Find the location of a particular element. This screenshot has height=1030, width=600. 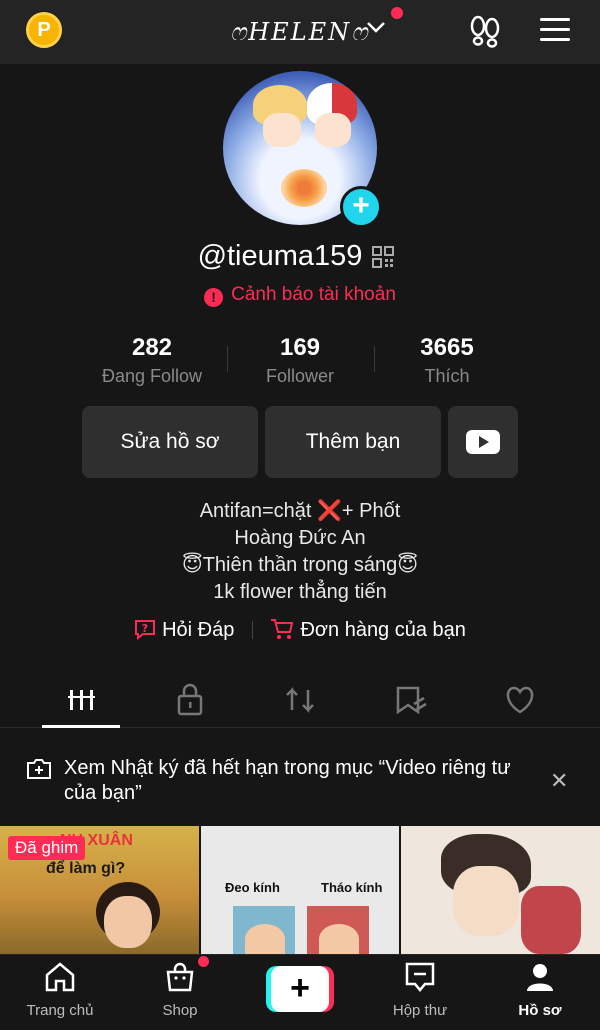

top-bar: P ෆHELENෆ is located at coordinates (300, 32).